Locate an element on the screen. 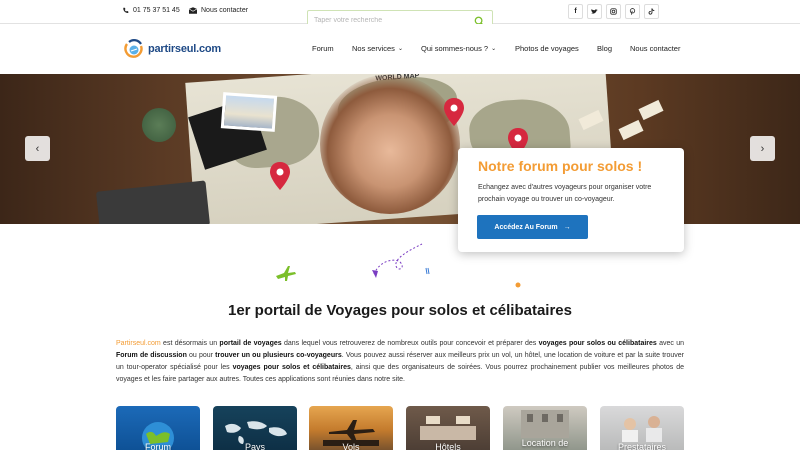 The image size is (800, 450). para-bold: voyages pour solos et célibataires is located at coordinates (291, 367).